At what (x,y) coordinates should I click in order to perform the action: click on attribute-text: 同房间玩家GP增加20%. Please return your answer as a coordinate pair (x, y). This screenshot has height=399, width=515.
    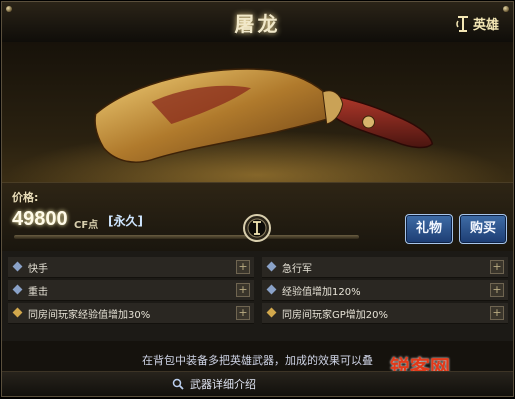
    Looking at the image, I should click on (335, 315).